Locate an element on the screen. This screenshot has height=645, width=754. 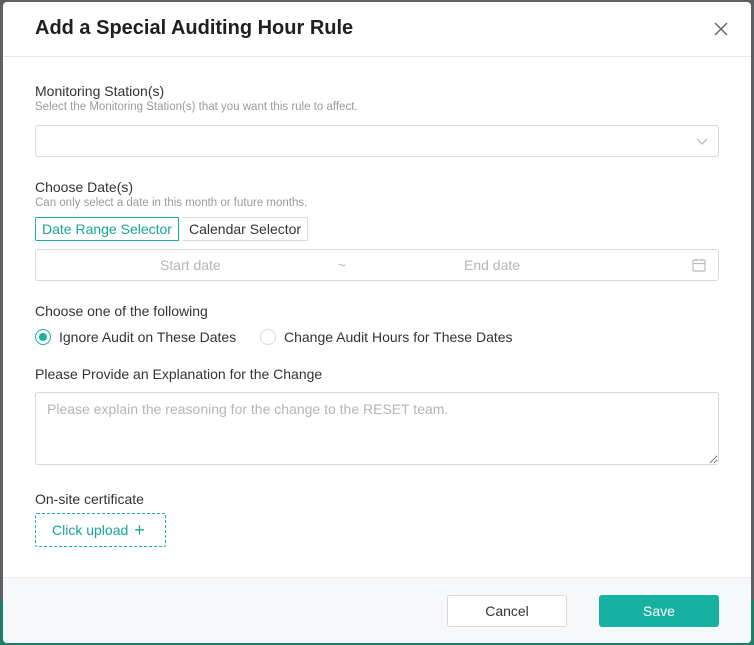
tab-calendar-selector: Calendar Selector is located at coordinates (246, 229).